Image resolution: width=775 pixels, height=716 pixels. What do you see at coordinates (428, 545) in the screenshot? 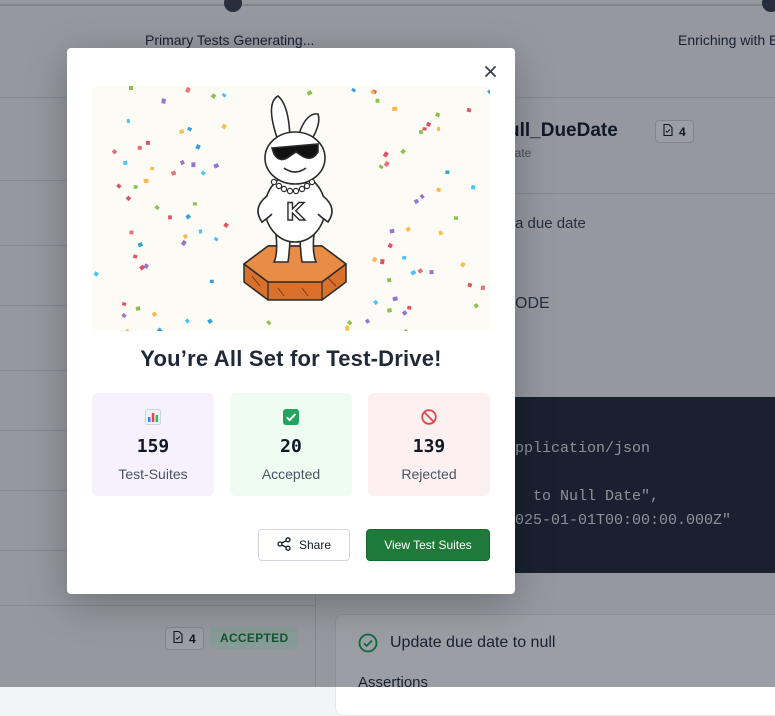
I see `view-test-suites-button: View Test Suites` at bounding box center [428, 545].